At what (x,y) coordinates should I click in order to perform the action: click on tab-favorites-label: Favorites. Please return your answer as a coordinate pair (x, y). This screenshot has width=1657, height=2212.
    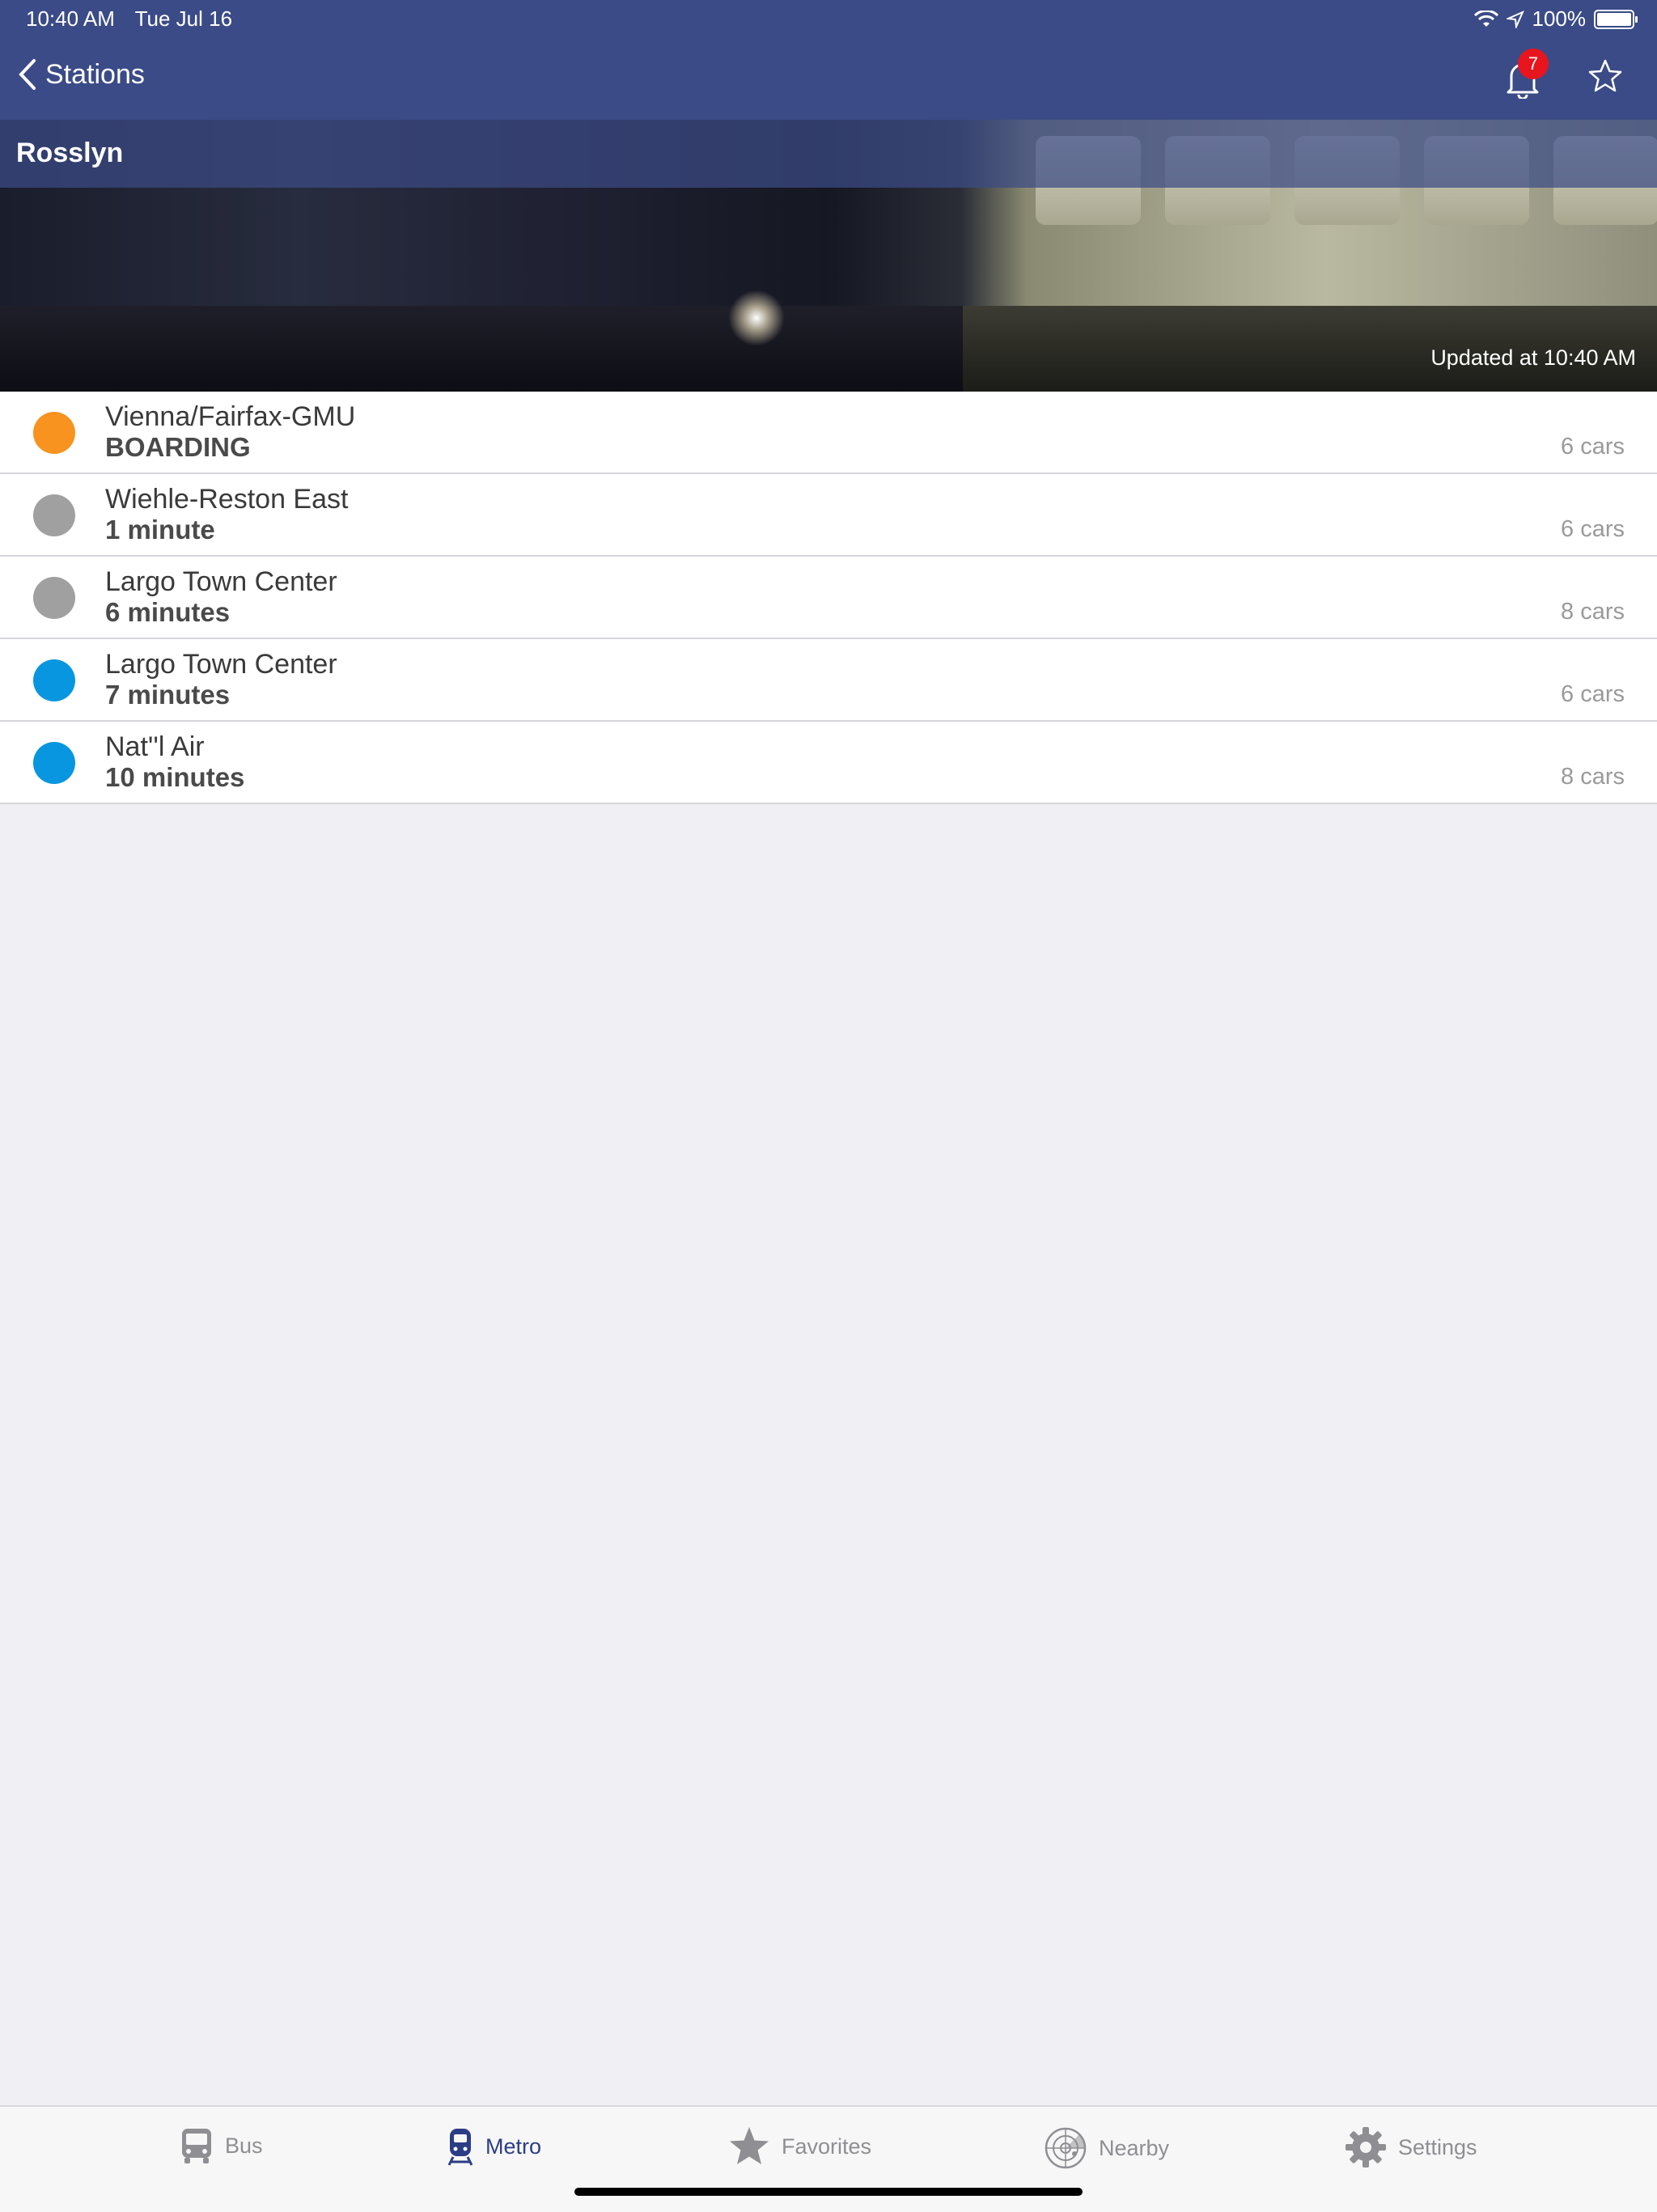
    Looking at the image, I should click on (827, 2146).